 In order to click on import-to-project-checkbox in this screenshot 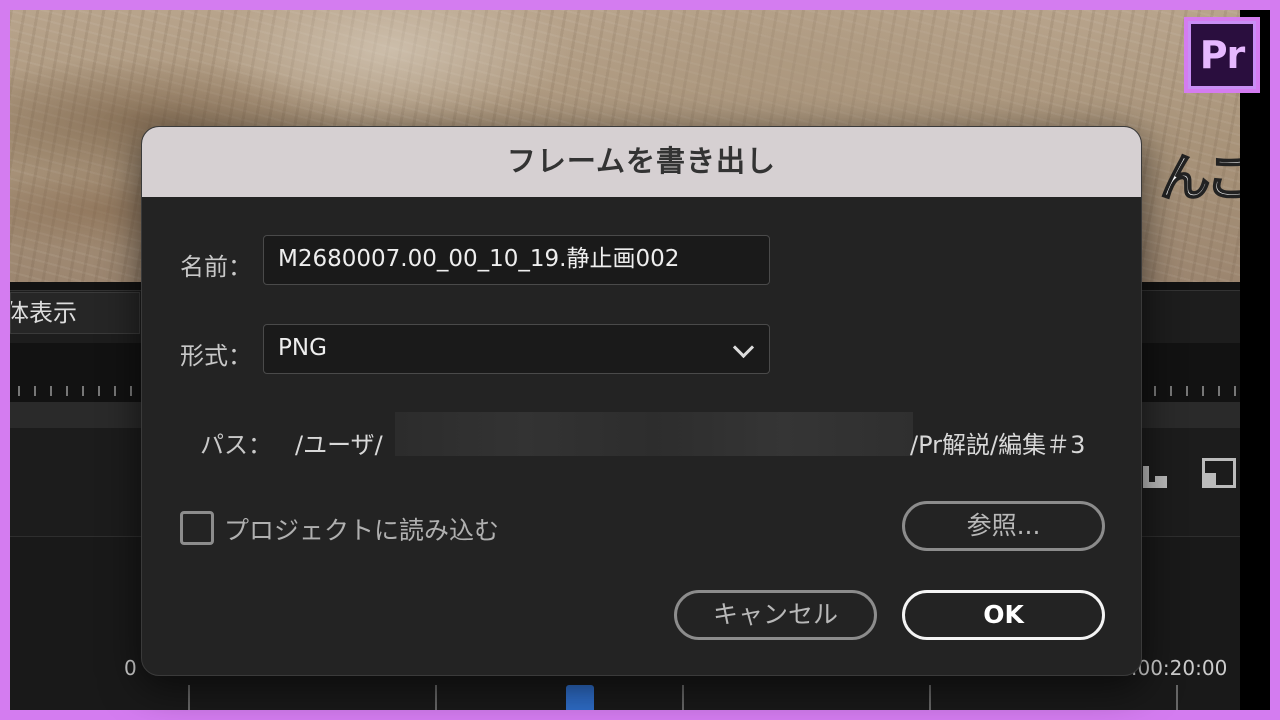, I will do `click(197, 528)`.